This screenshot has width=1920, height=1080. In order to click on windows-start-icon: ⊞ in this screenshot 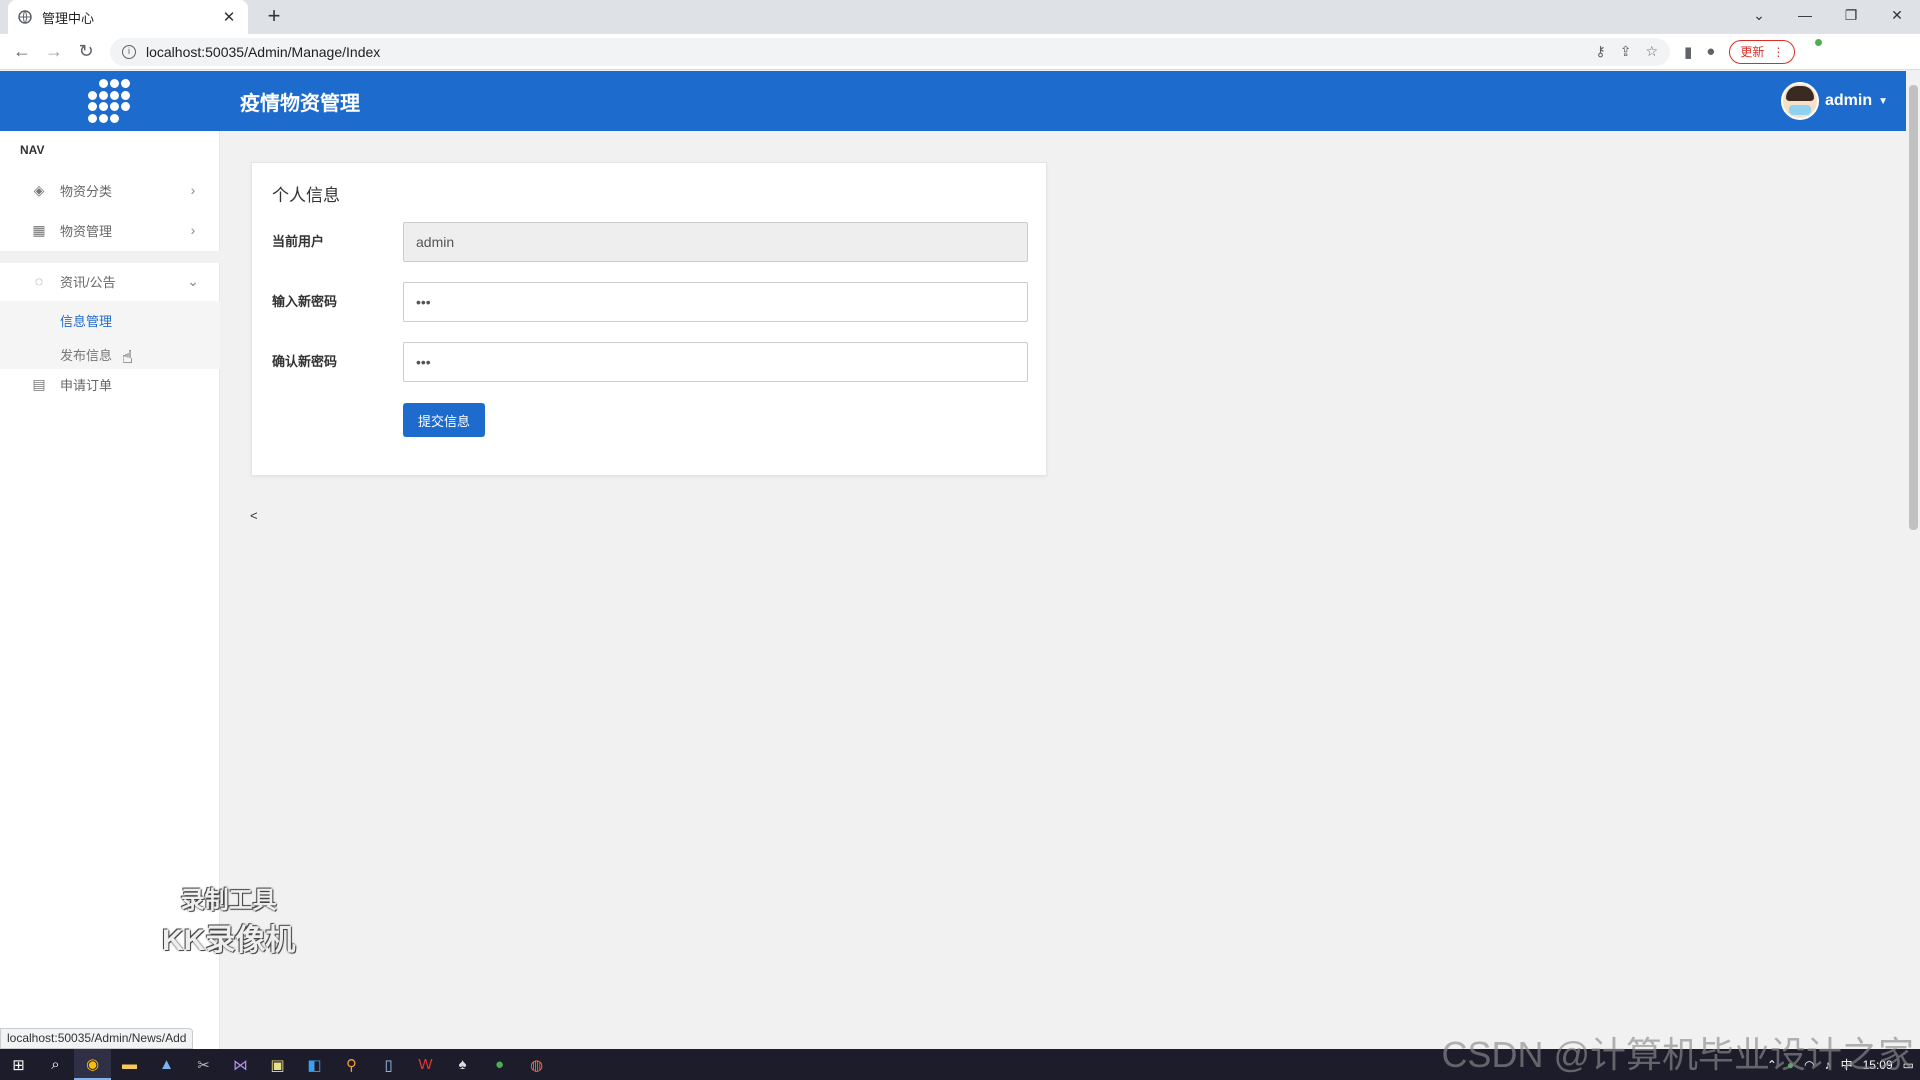, I will do `click(18, 1064)`.